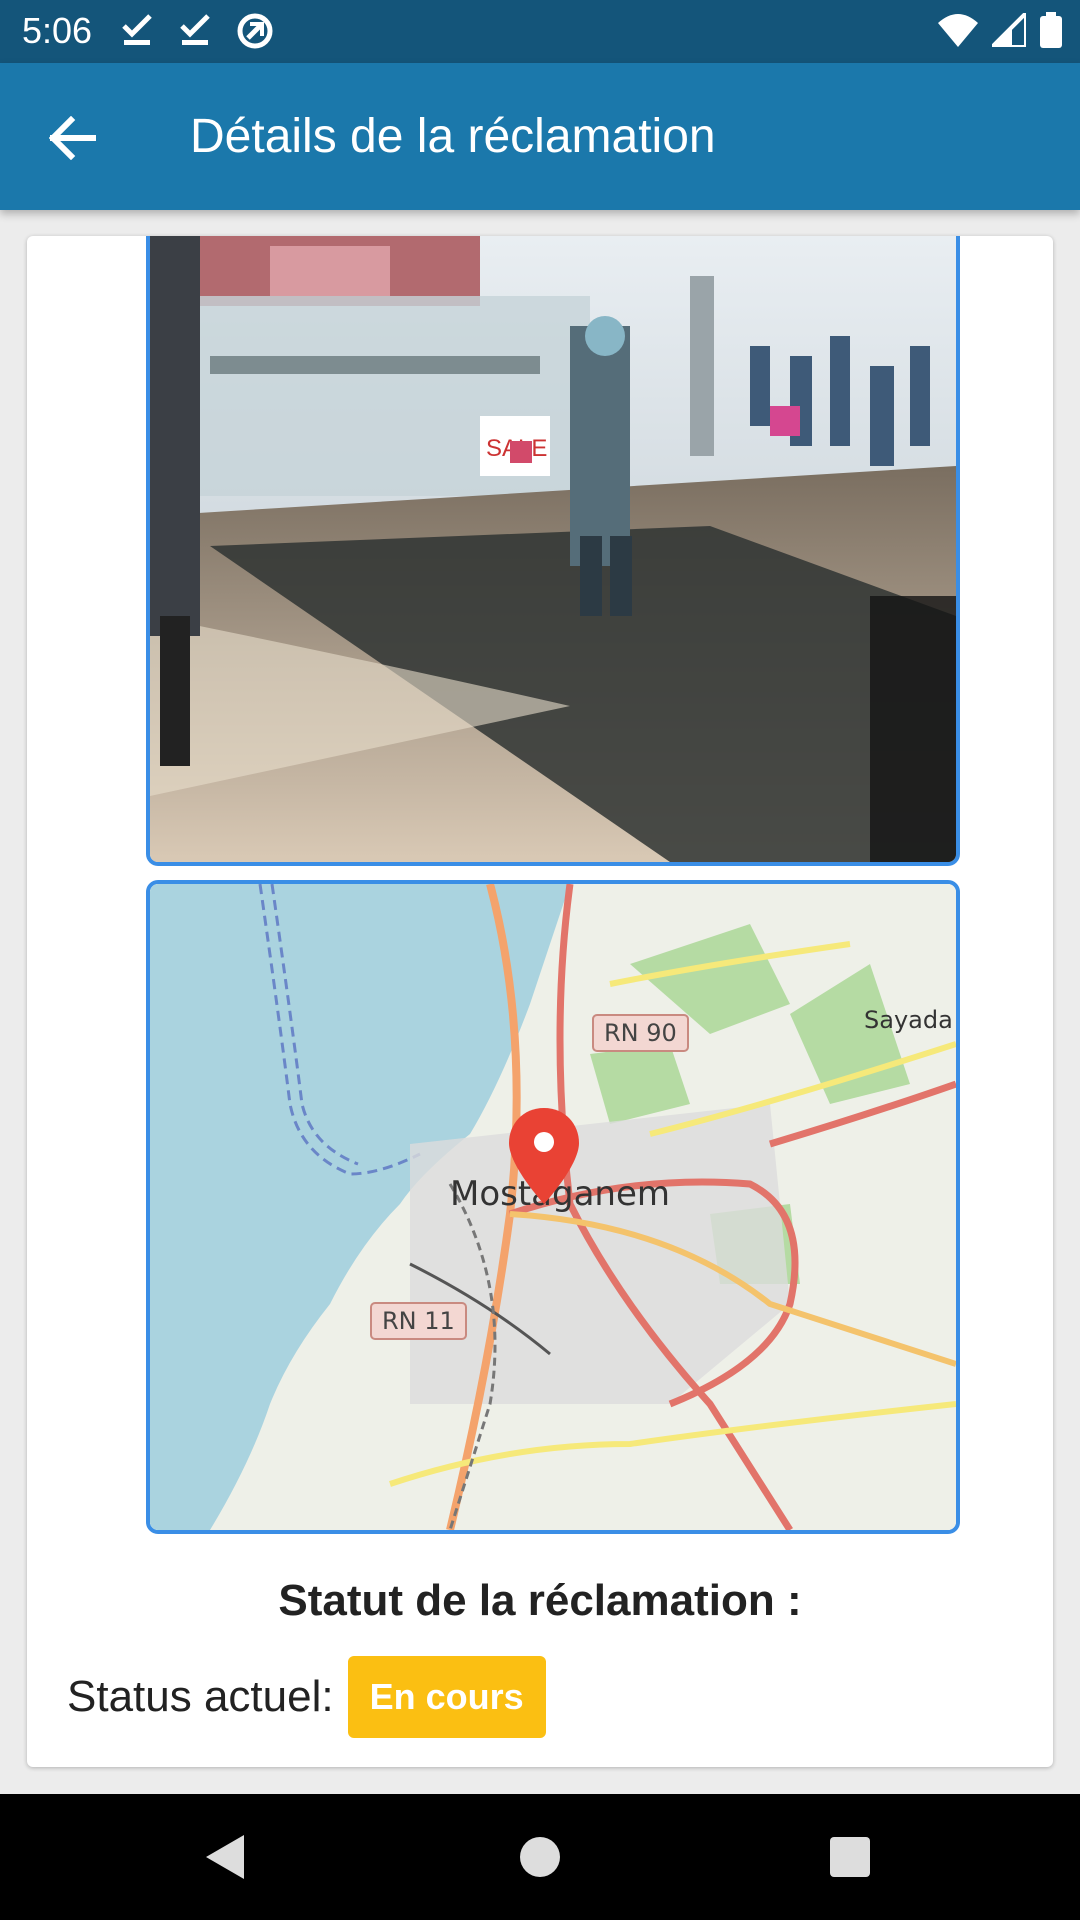  I want to click on recents-square-icon, so click(850, 1857).